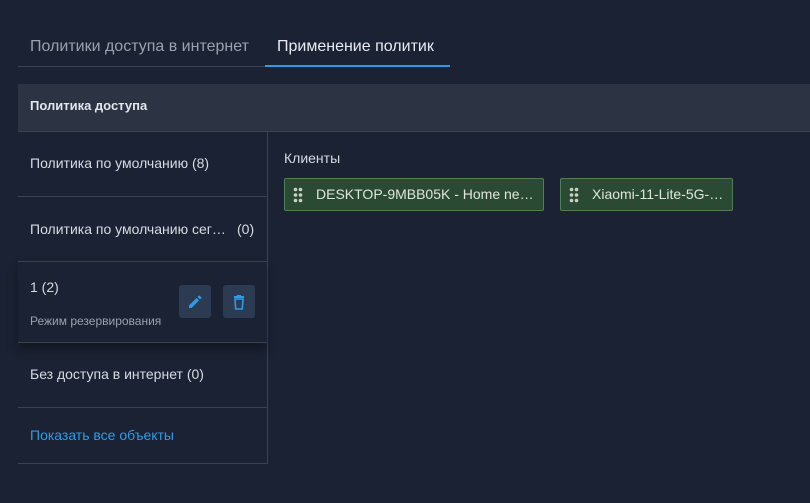 The height and width of the screenshot is (503, 810). What do you see at coordinates (89, 105) in the screenshot?
I see `column-title-access-policy: Политика доступа` at bounding box center [89, 105].